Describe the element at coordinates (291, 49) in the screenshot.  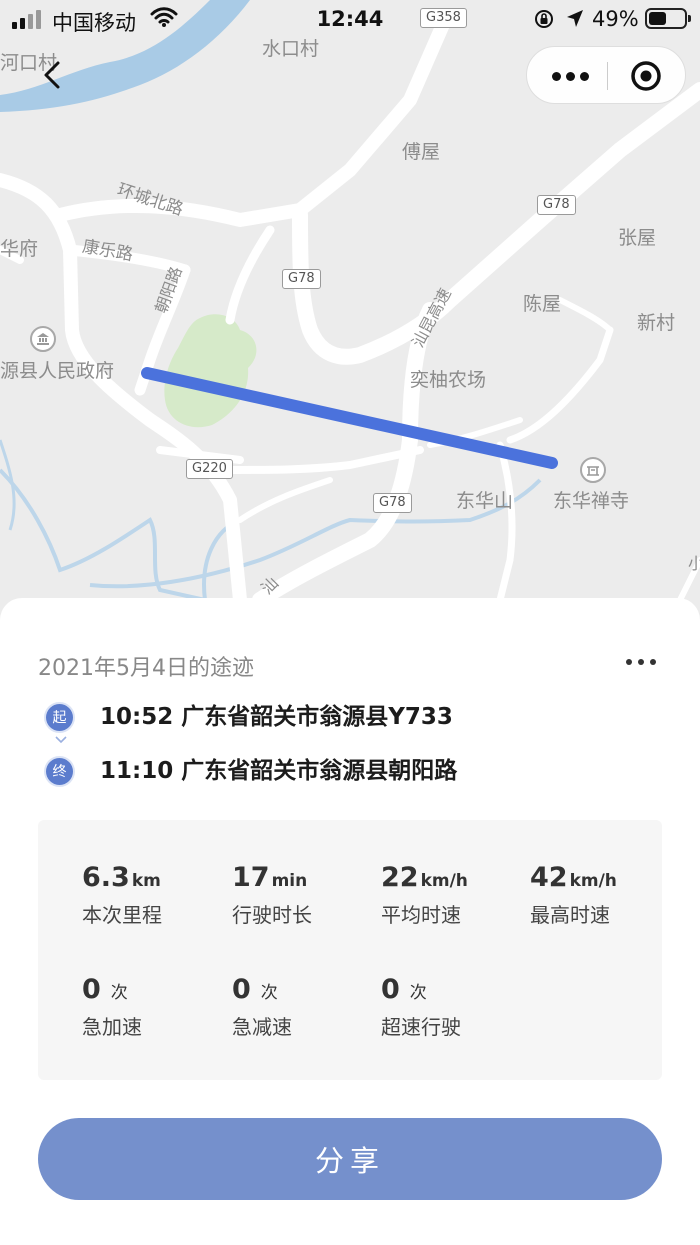
I see `map-label: 水口村` at that location.